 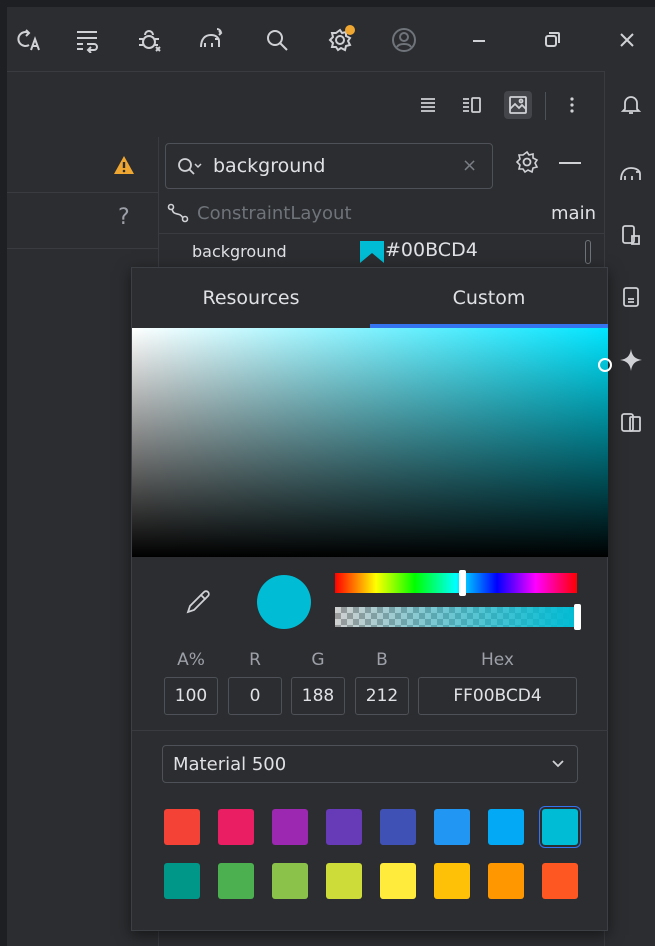 I want to click on wrap-text-icon, so click(x=87, y=40).